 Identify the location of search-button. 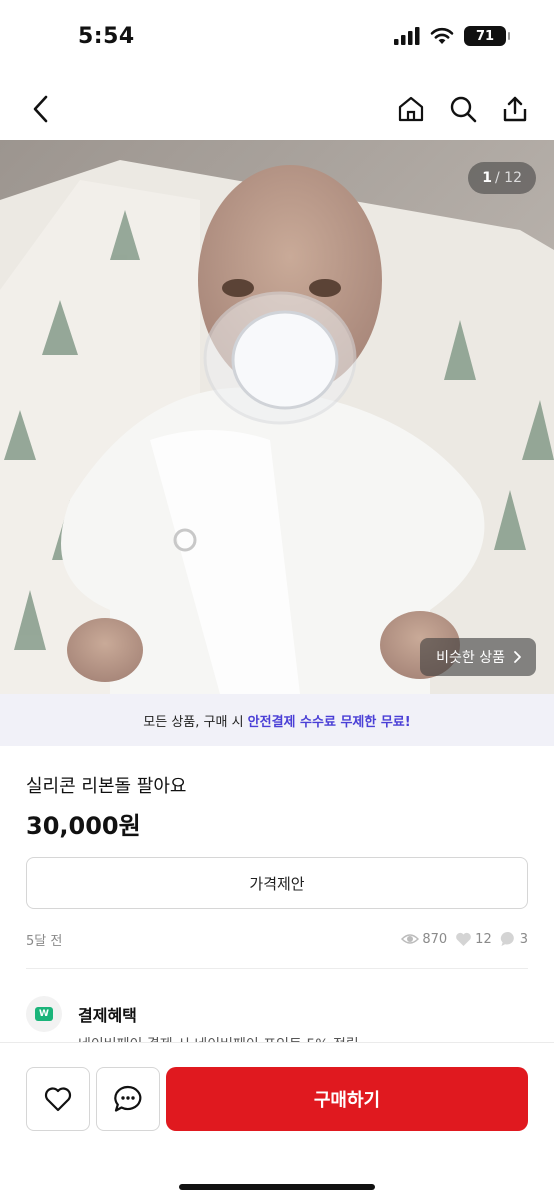
(463, 109).